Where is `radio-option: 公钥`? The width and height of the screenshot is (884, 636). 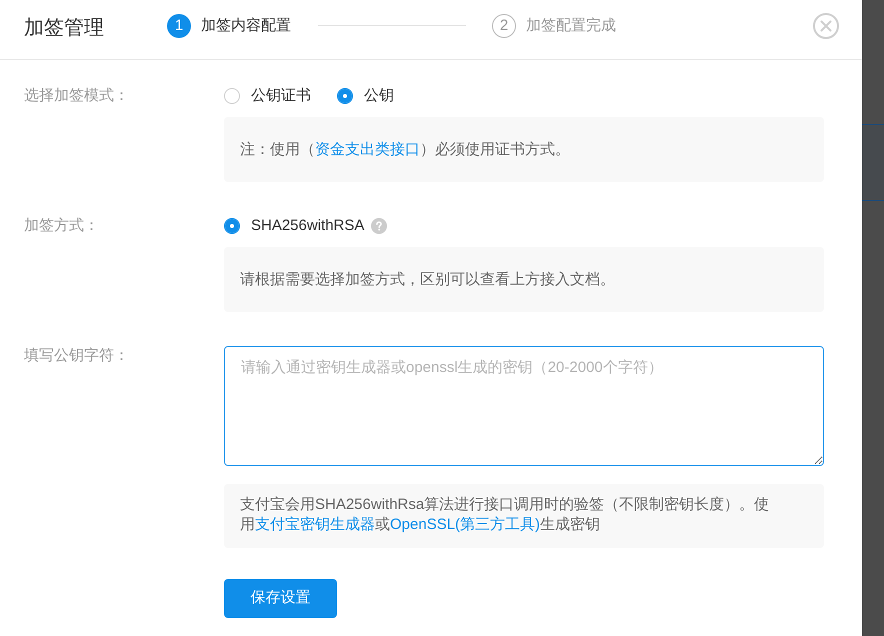 radio-option: 公钥 is located at coordinates (365, 96).